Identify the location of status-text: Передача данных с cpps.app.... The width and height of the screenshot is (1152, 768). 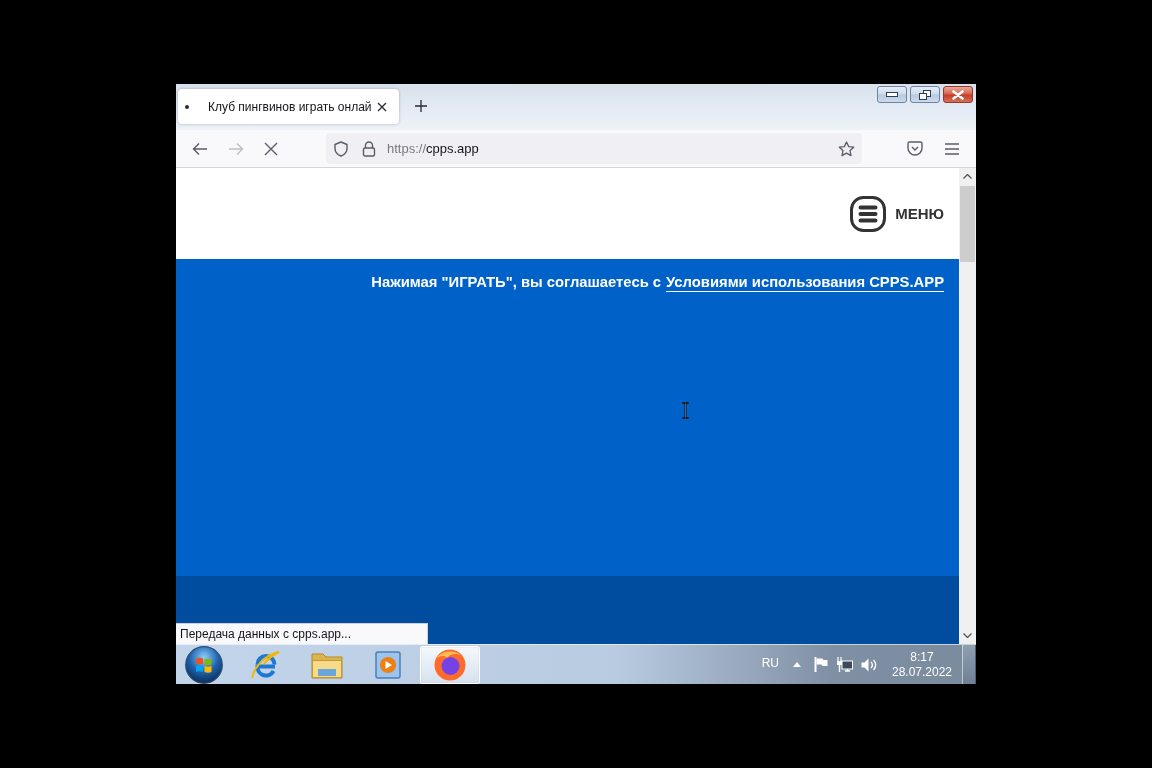
(302, 633).